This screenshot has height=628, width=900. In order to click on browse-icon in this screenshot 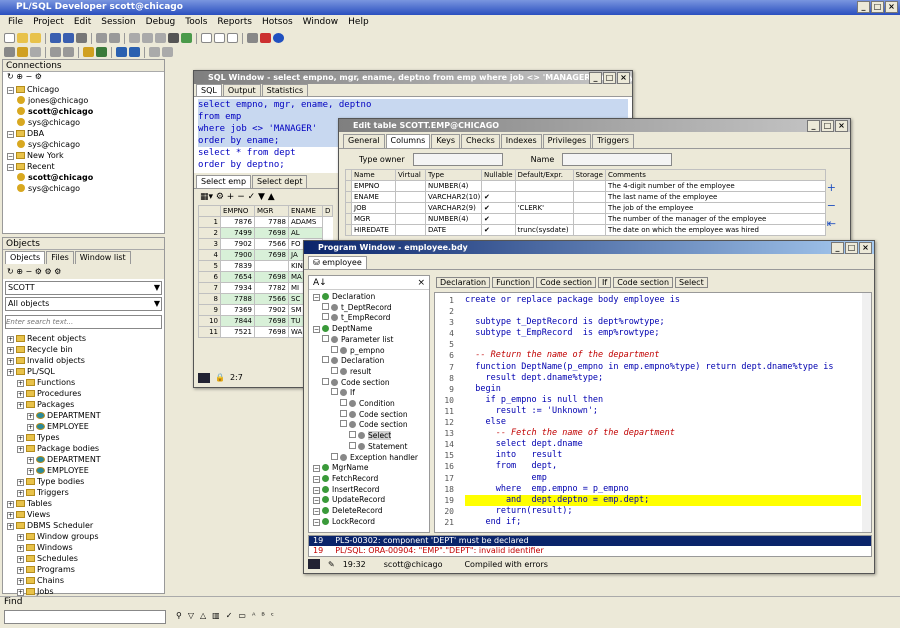, I will do `click(167, 52)`.